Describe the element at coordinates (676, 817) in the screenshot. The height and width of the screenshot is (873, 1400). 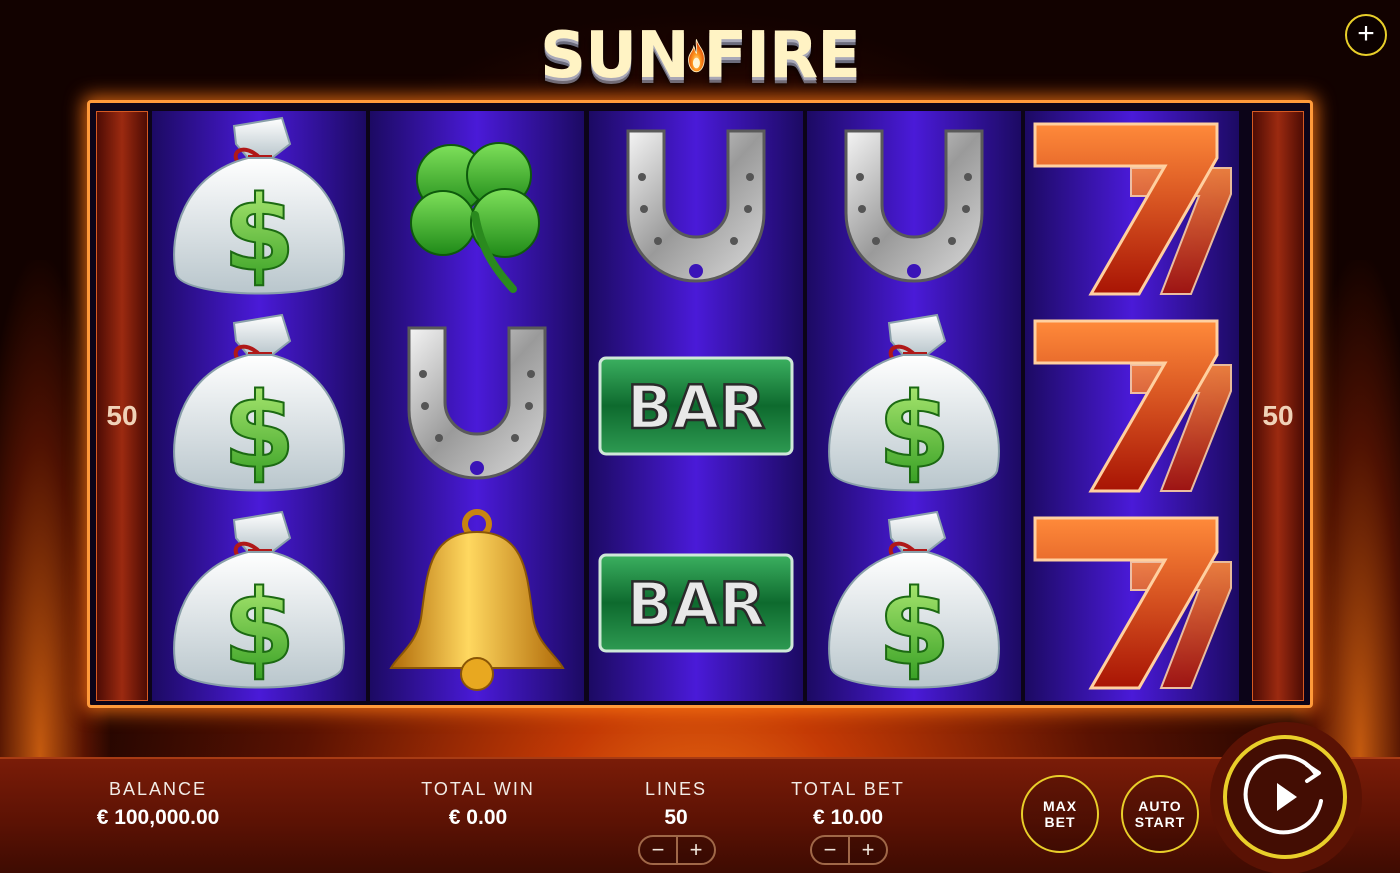
I see `lines-value: 50` at that location.